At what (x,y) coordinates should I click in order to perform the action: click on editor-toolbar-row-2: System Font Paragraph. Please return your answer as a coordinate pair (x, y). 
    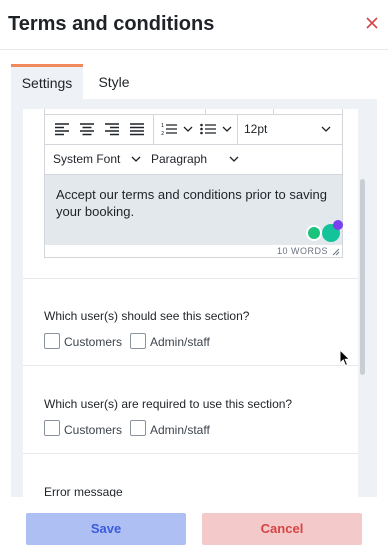
    Looking at the image, I should click on (193, 160).